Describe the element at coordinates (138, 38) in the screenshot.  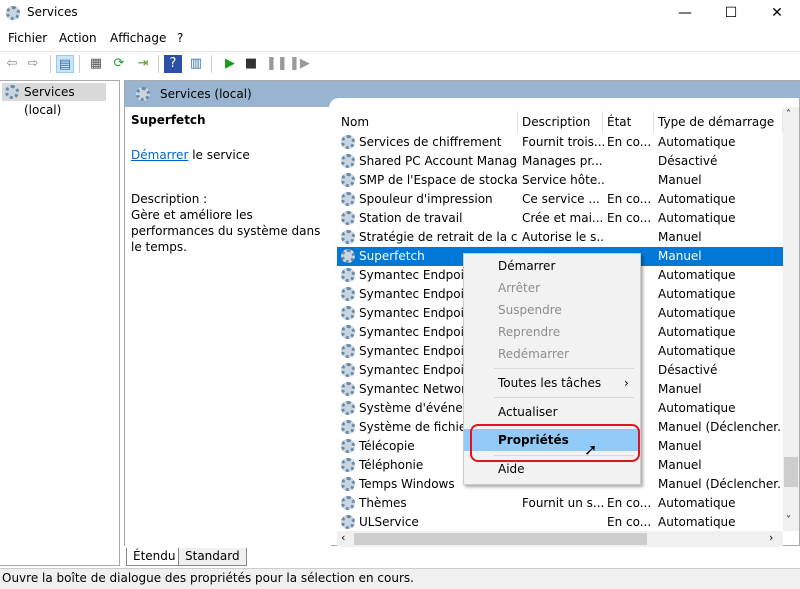
I see `menu-affichage: Affichage` at that location.